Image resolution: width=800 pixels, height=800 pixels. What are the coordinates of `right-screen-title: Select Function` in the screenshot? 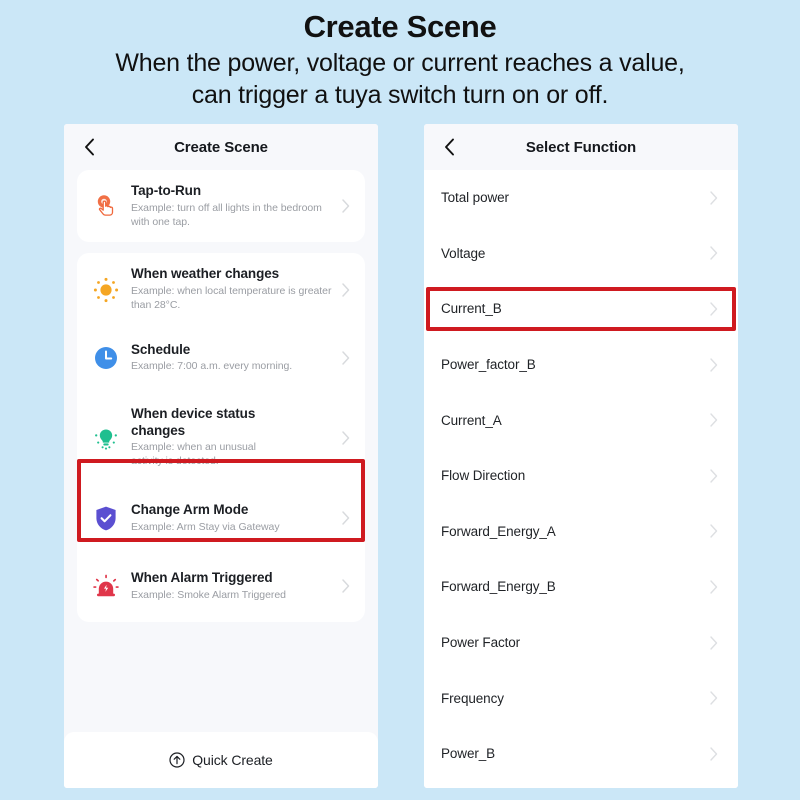 It's located at (581, 147).